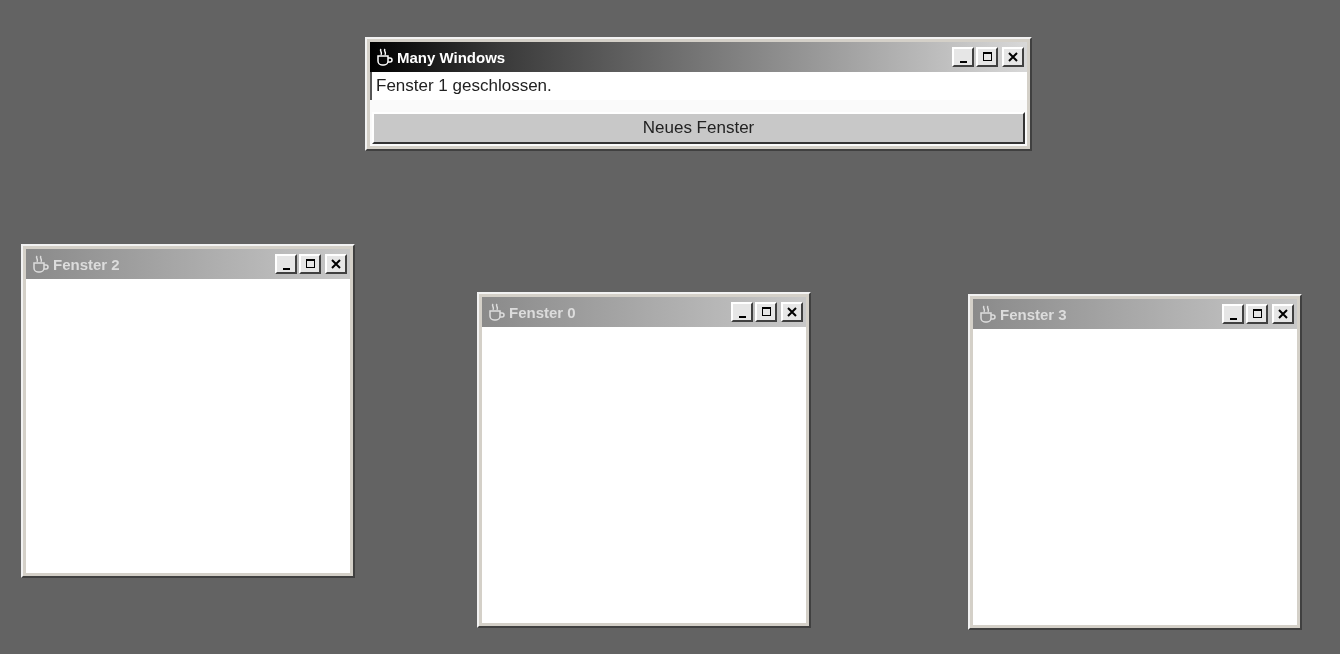  What do you see at coordinates (698, 86) in the screenshot?
I see `status-text: Fenster 1 geschlossen.` at bounding box center [698, 86].